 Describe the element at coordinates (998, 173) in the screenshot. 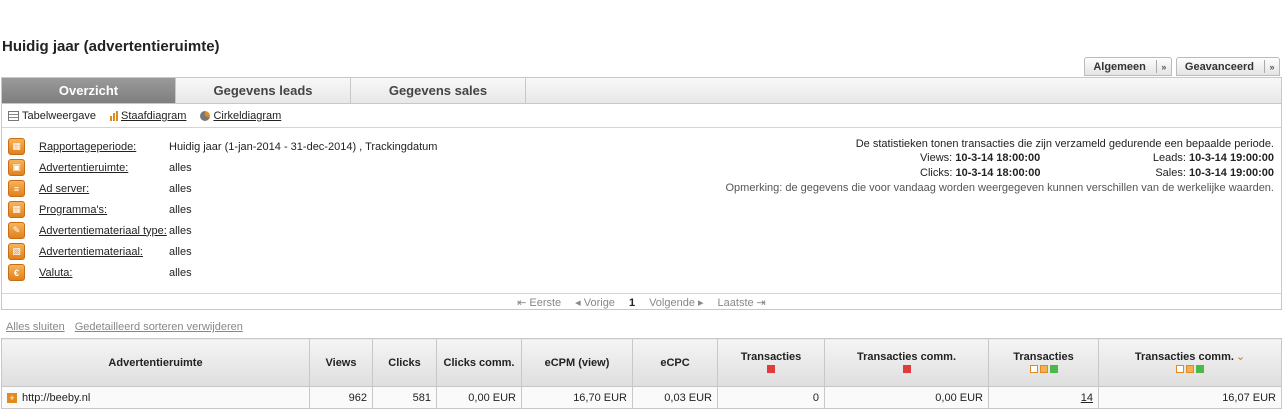

I see `clicks-timestamp: 10-3-14 18:00:00` at that location.